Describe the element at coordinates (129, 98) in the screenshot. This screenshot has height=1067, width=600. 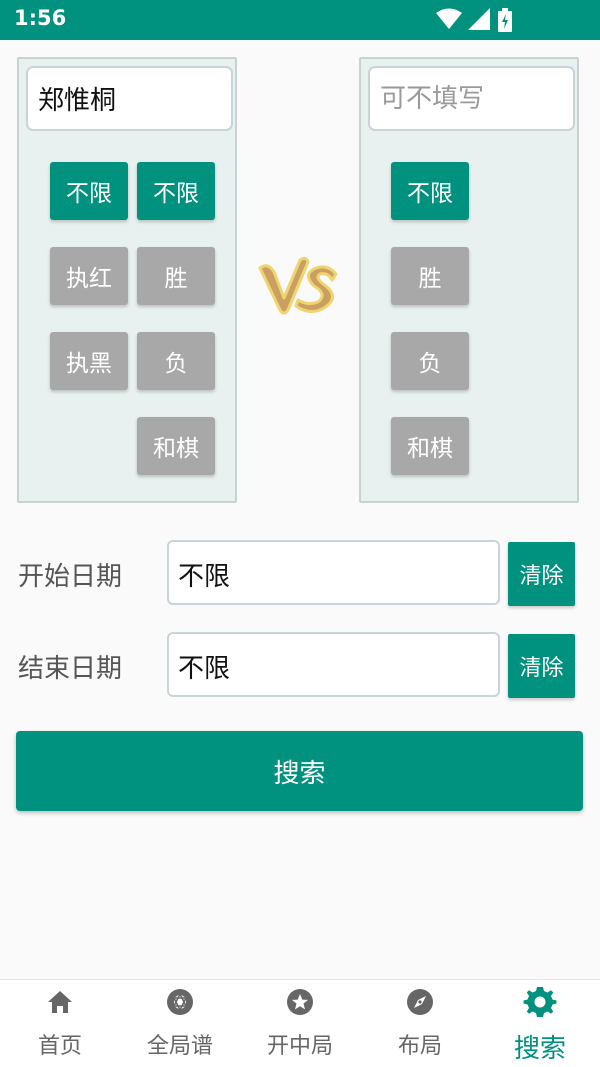
I see `left-player-input` at that location.